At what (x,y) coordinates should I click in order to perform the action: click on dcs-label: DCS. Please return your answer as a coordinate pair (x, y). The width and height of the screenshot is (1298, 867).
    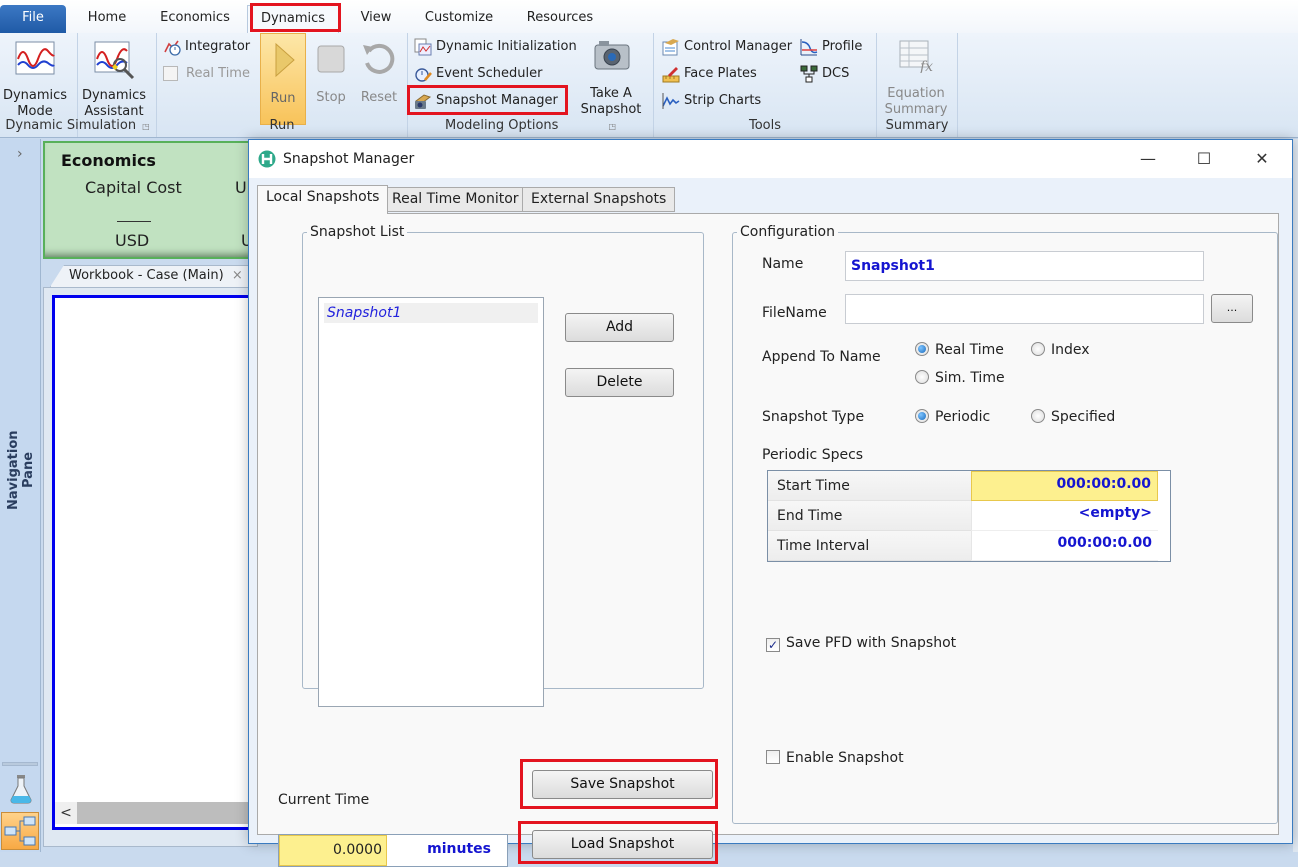
    Looking at the image, I should click on (836, 73).